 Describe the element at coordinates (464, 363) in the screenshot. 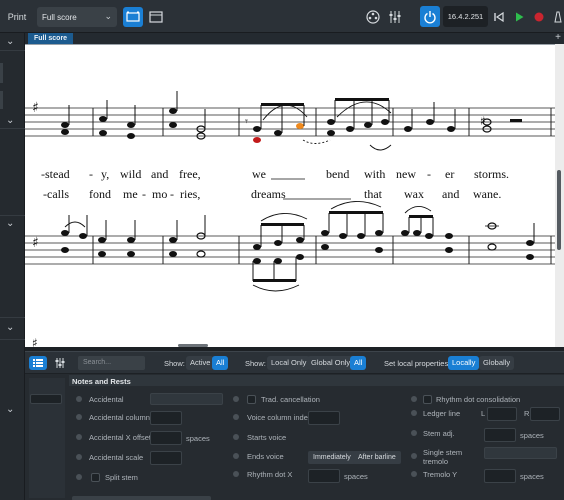

I see `locally-button: Locally` at that location.